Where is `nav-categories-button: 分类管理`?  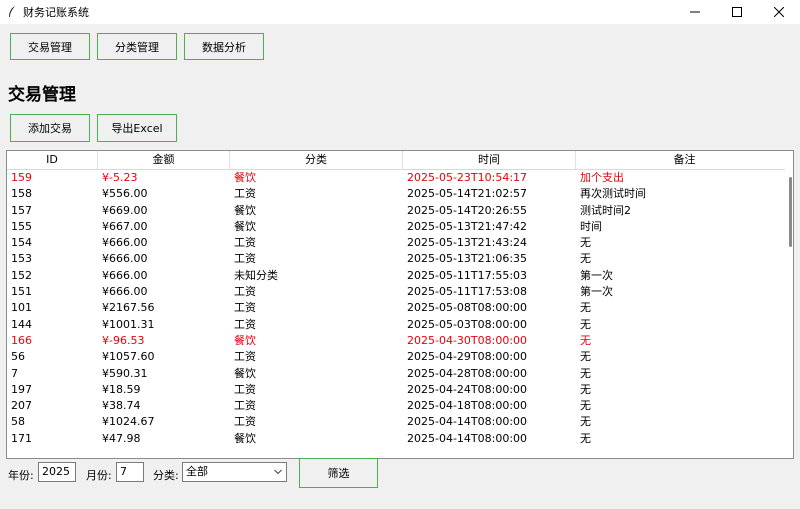
nav-categories-button: 分类管理 is located at coordinates (137, 46).